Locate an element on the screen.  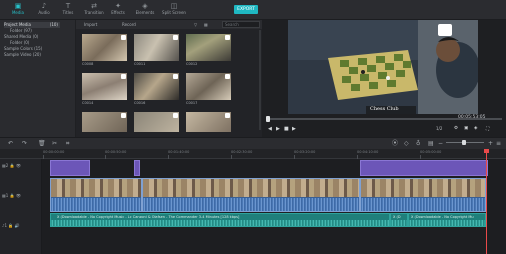
mic-icon: ♁ is located at coordinates (418, 144).